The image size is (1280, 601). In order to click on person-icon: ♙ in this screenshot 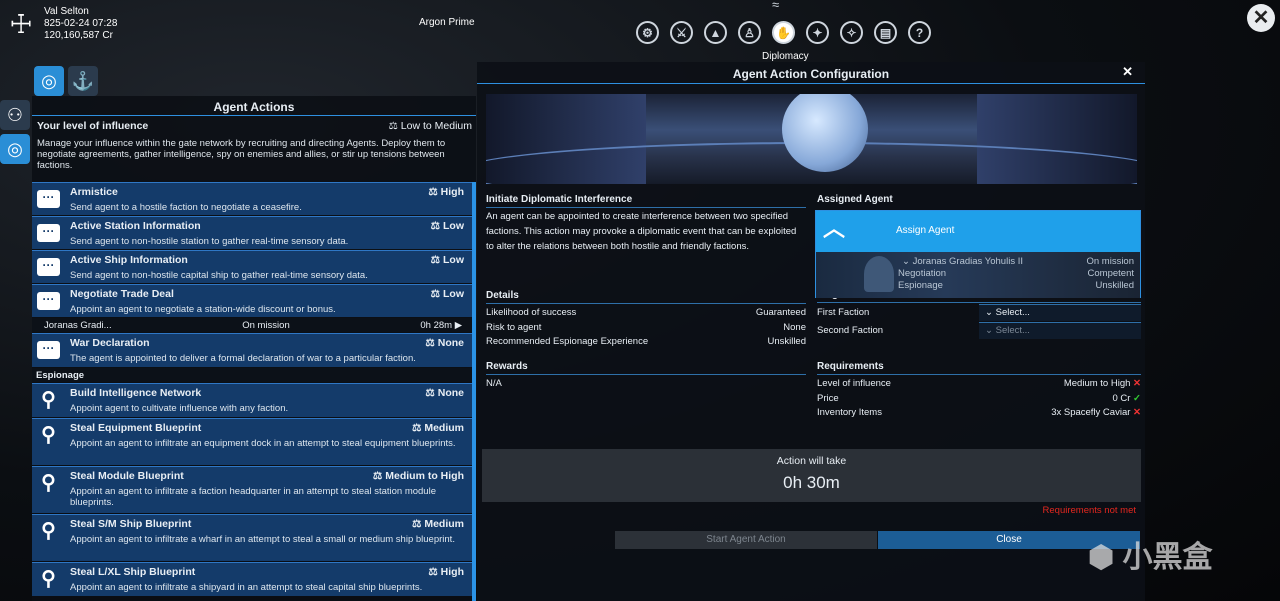, I will do `click(749, 32)`.